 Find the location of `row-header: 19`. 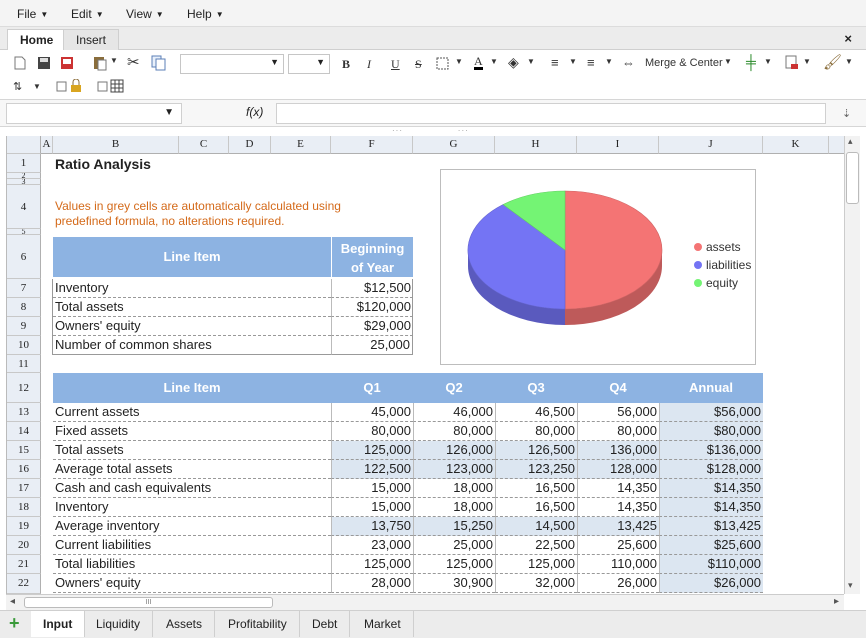

row-header: 19 is located at coordinates (24, 526).